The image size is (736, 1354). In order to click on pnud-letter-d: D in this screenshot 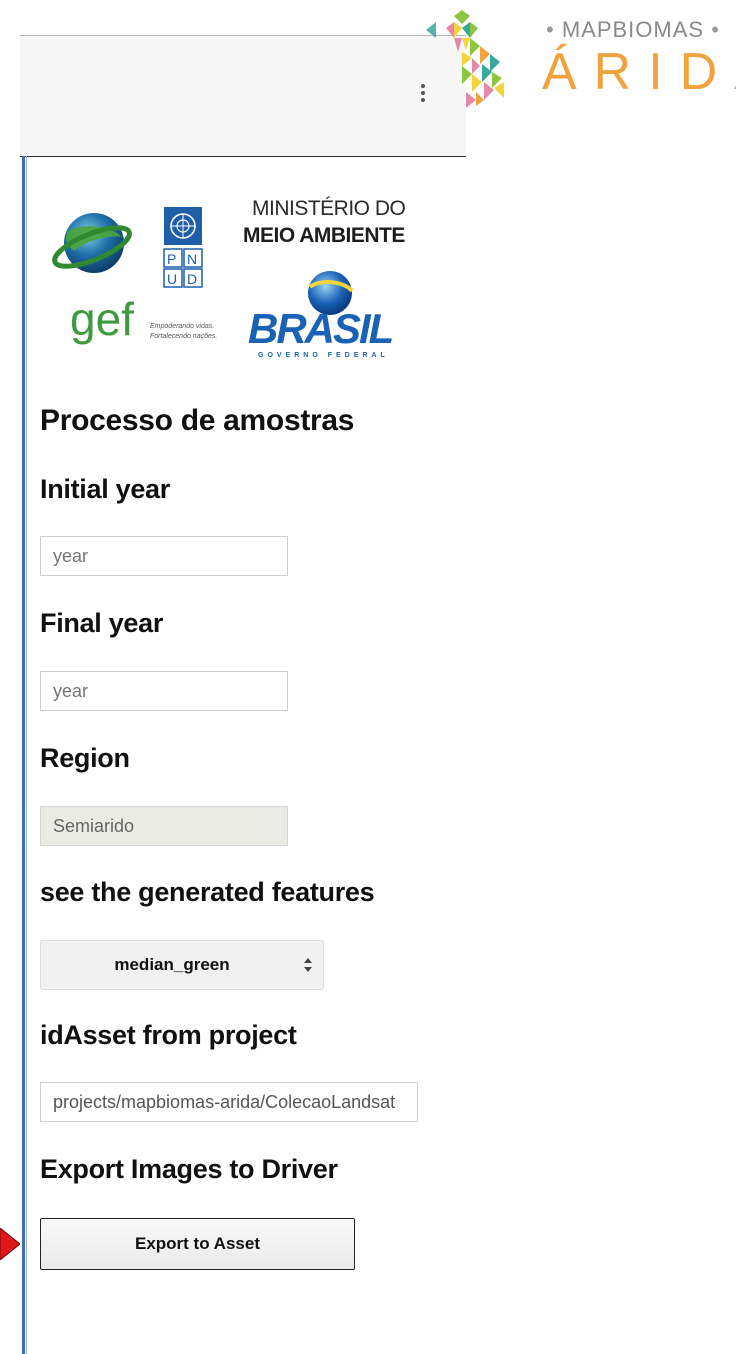, I will do `click(192, 279)`.